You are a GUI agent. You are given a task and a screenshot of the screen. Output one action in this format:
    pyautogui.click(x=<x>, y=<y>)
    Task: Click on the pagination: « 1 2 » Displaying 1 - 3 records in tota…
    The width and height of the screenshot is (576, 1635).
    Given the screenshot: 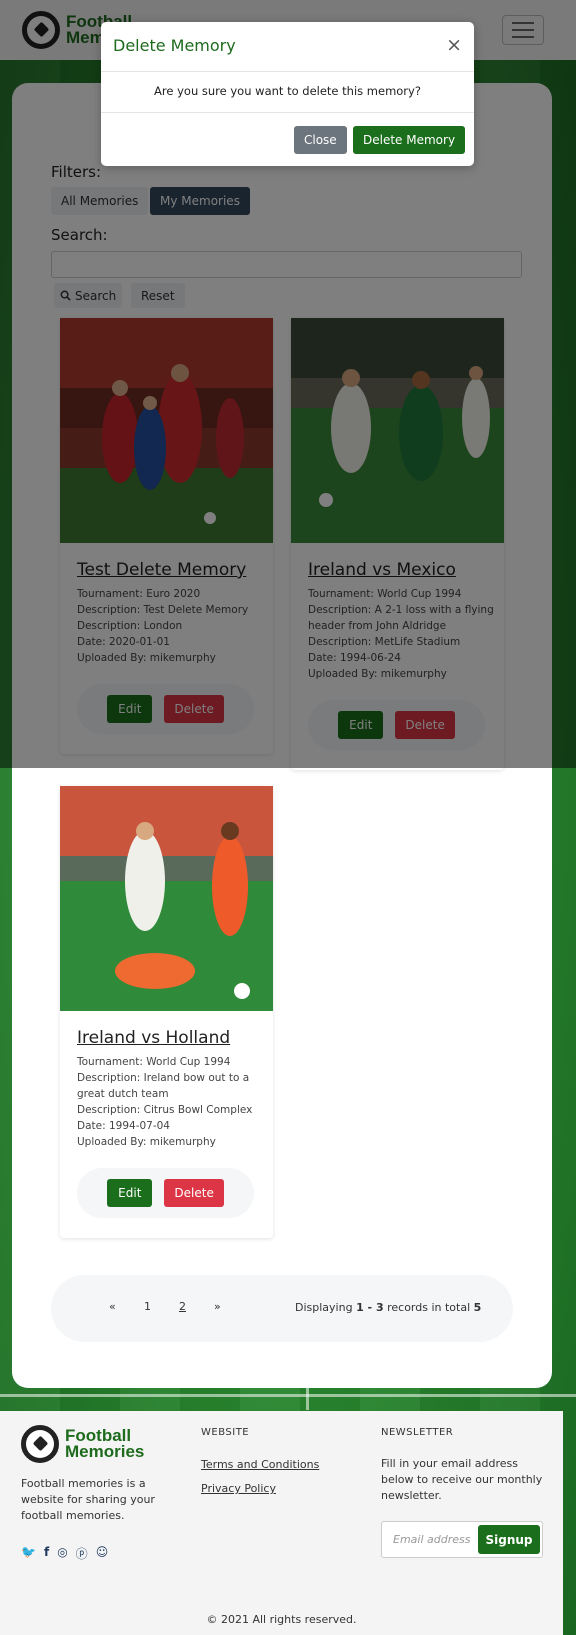 What is the action you would take?
    pyautogui.click(x=282, y=1308)
    